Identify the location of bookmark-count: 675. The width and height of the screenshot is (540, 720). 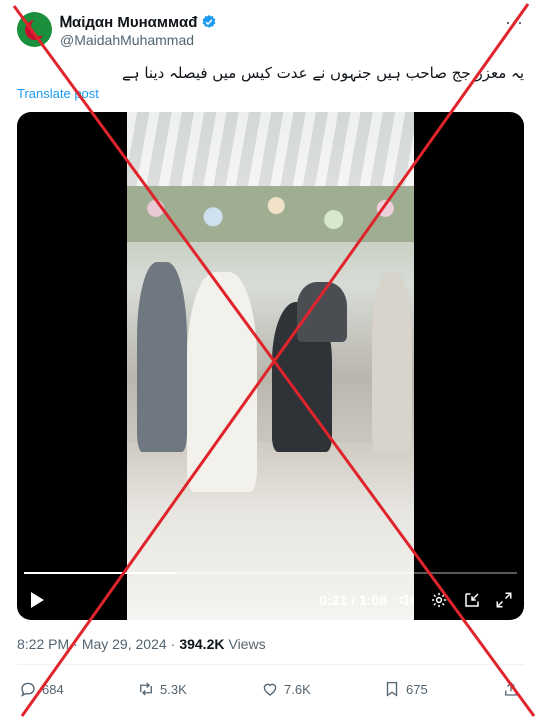
(417, 689).